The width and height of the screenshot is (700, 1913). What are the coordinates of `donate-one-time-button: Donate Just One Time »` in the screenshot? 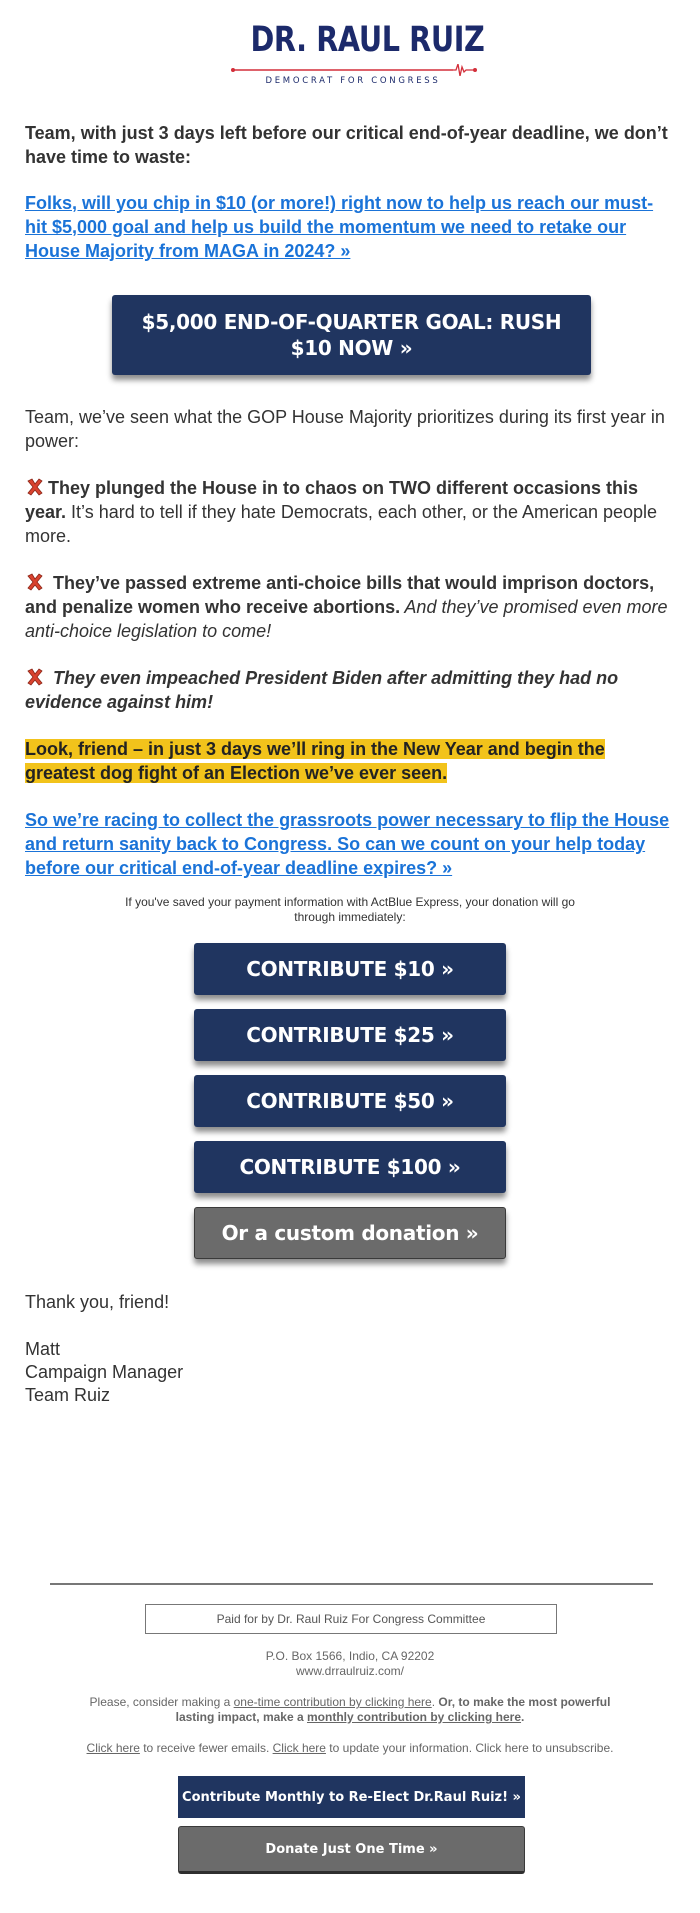 It's located at (351, 1850).